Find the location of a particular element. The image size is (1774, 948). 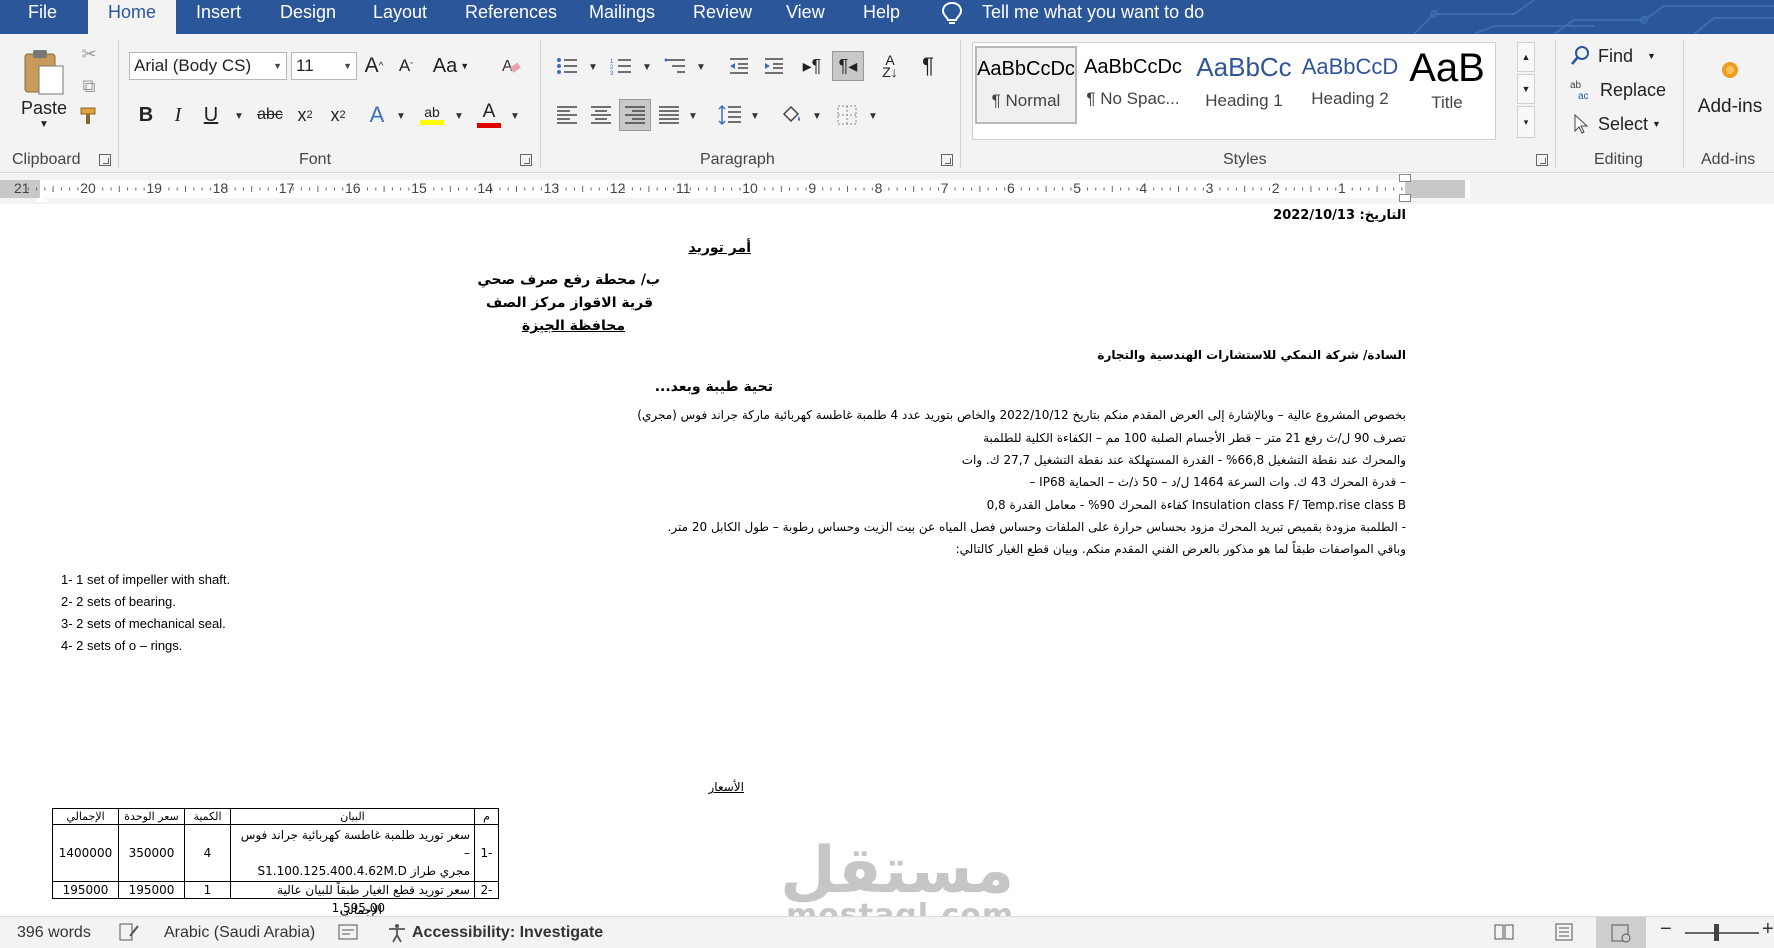

subscript-icon: x2 is located at coordinates (305, 115).